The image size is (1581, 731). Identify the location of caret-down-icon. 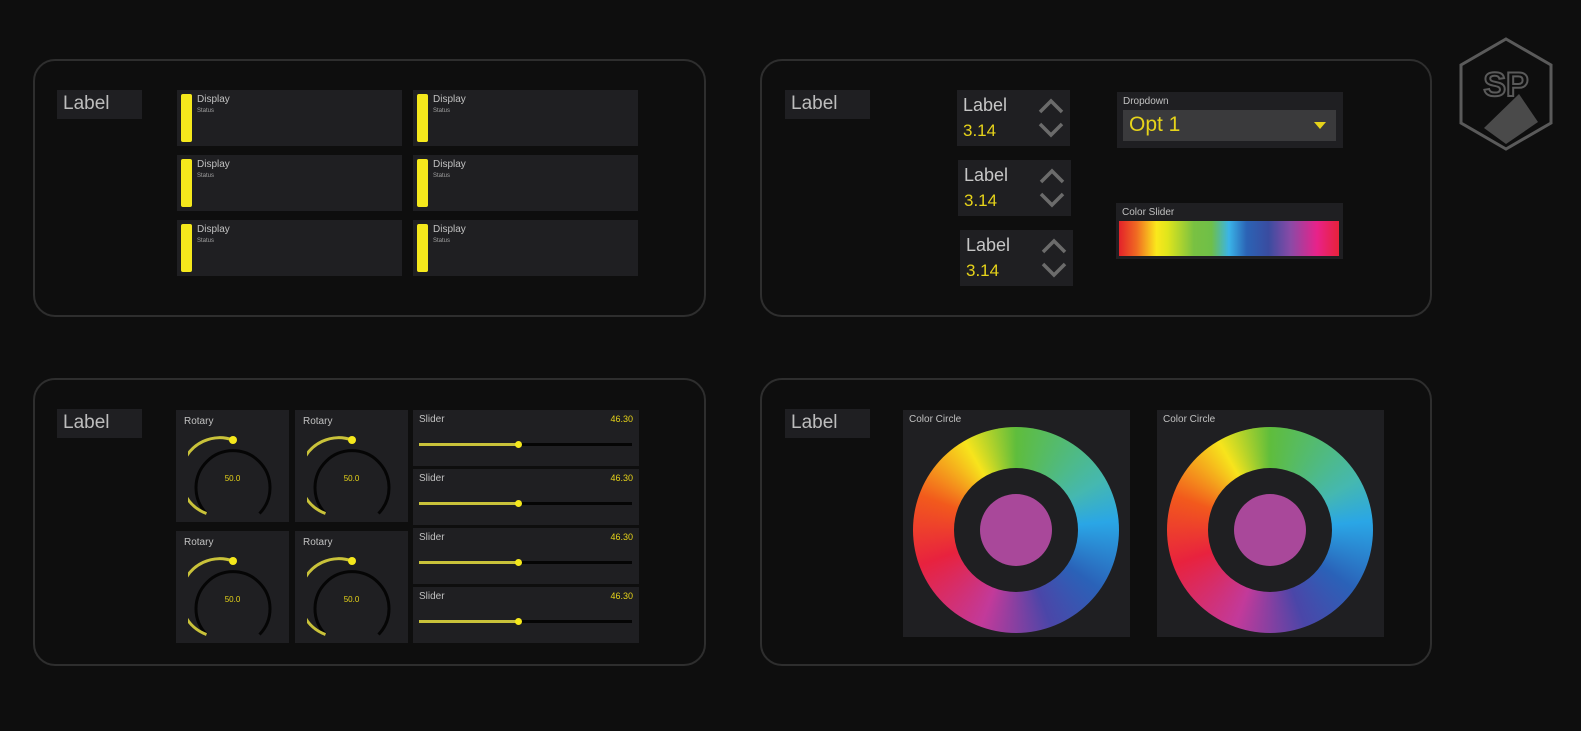
(1320, 125).